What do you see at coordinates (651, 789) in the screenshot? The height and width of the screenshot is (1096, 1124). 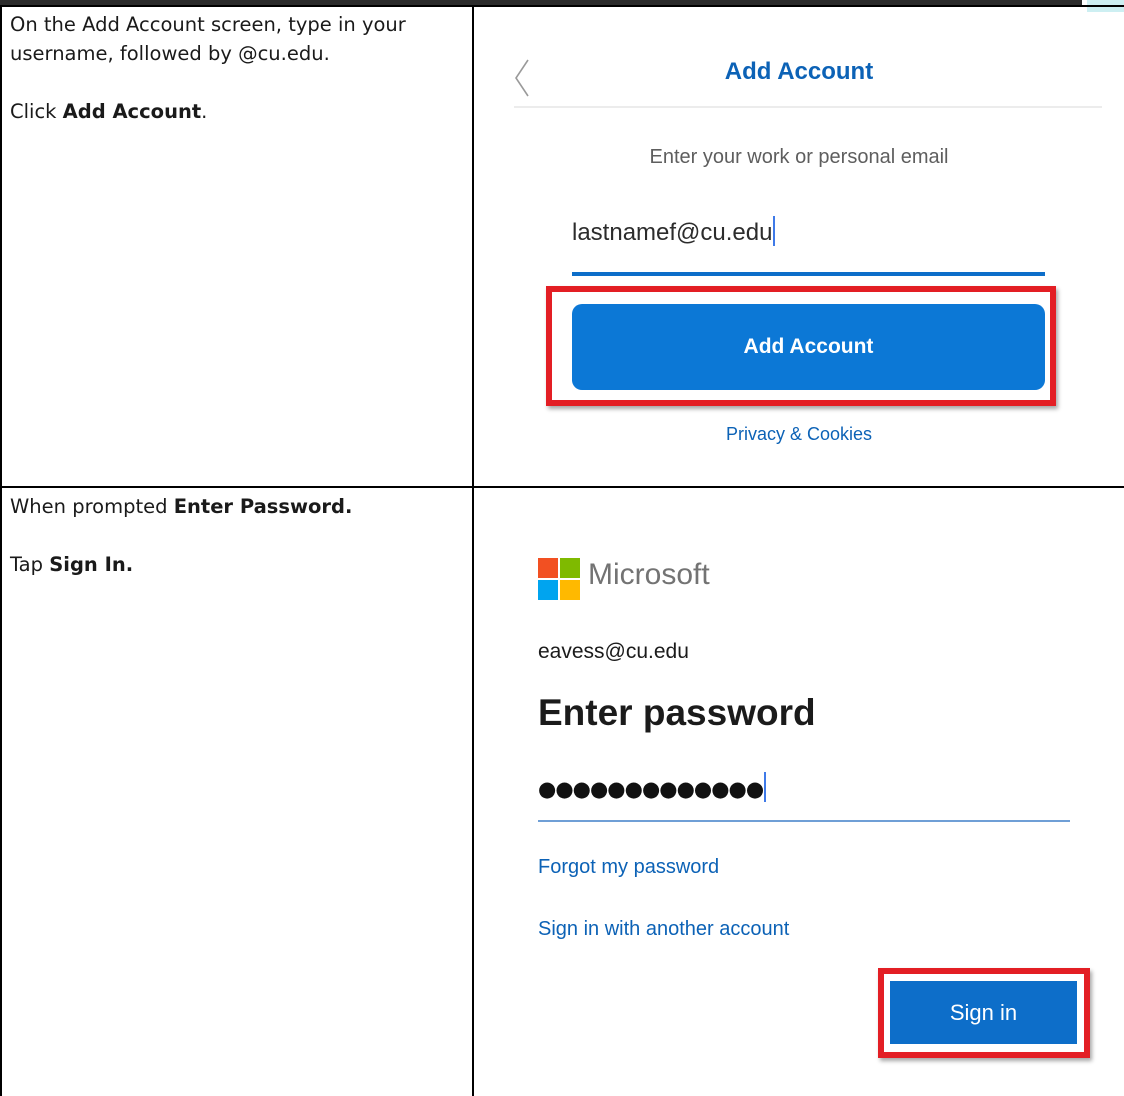 I see `password-mask: ●●●●●●●●●●●●●` at bounding box center [651, 789].